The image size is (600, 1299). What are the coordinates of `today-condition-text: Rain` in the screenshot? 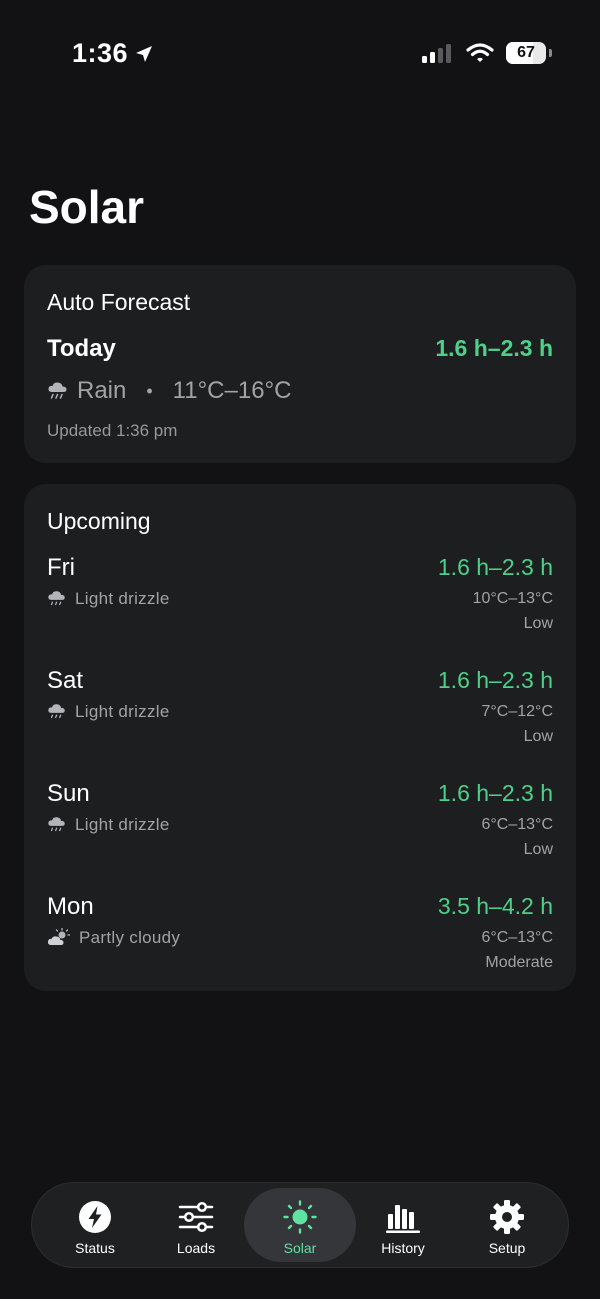 It's located at (102, 390).